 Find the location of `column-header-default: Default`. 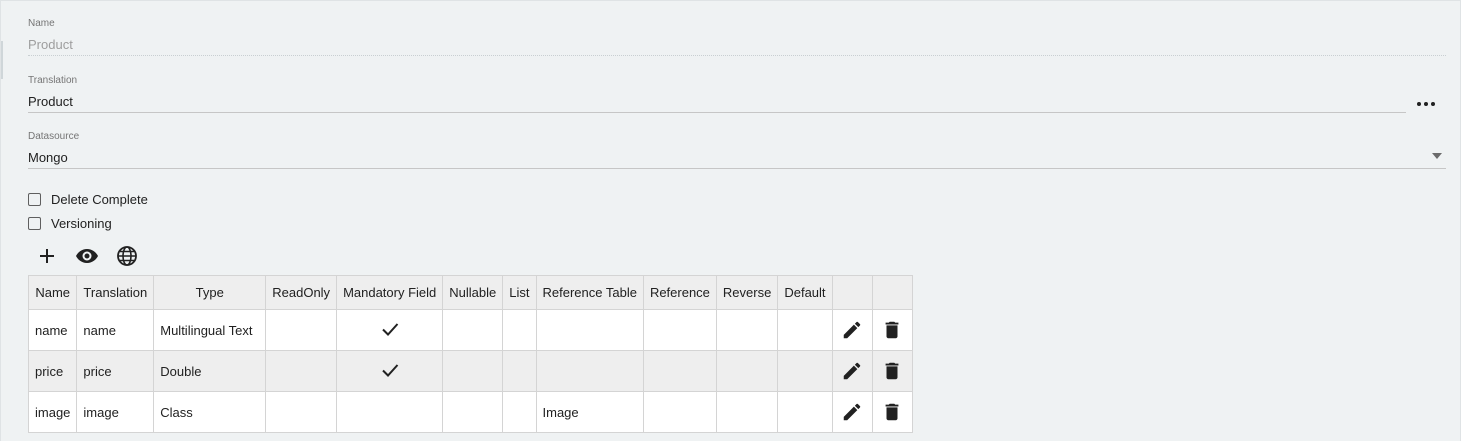

column-header-default: Default is located at coordinates (805, 292).